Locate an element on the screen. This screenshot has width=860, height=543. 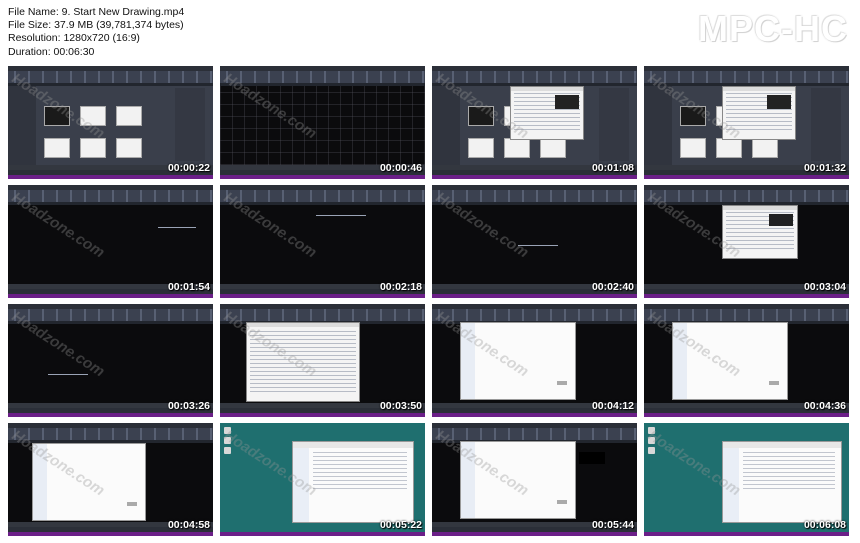
timestamp-label: 00:00:22 is located at coordinates (188, 168).